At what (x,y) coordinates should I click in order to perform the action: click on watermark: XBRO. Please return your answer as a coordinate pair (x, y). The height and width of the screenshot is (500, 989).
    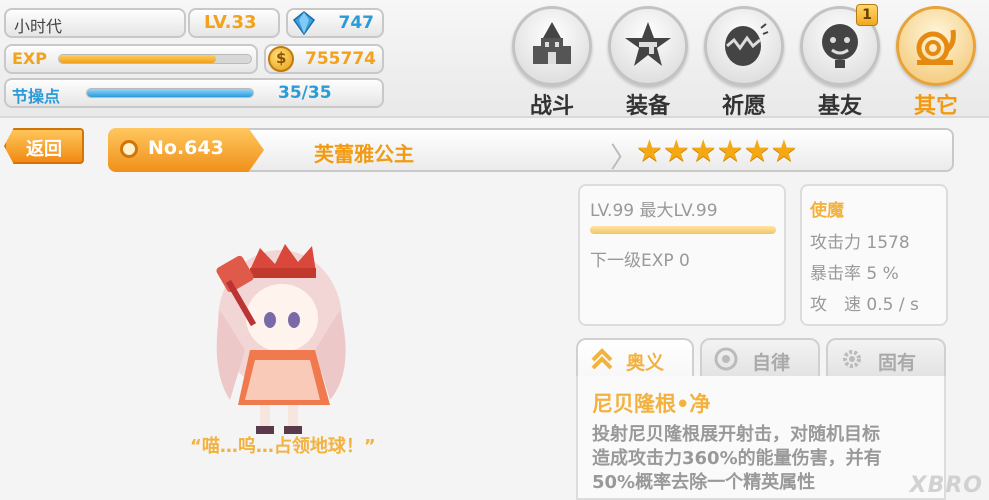
    Looking at the image, I should click on (946, 485).